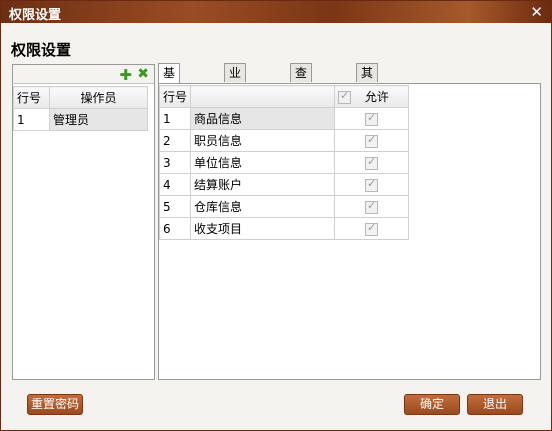  I want to click on page-title: 权限设置, so click(41, 50).